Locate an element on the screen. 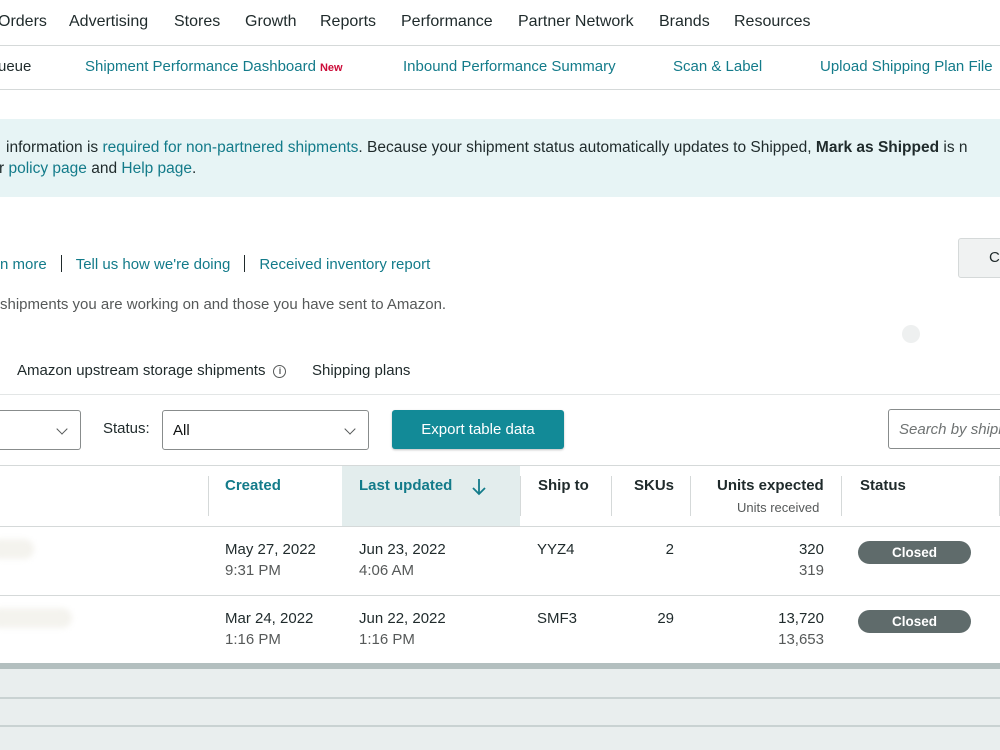  tab-shipping-plans: Shipping plans is located at coordinates (361, 370).